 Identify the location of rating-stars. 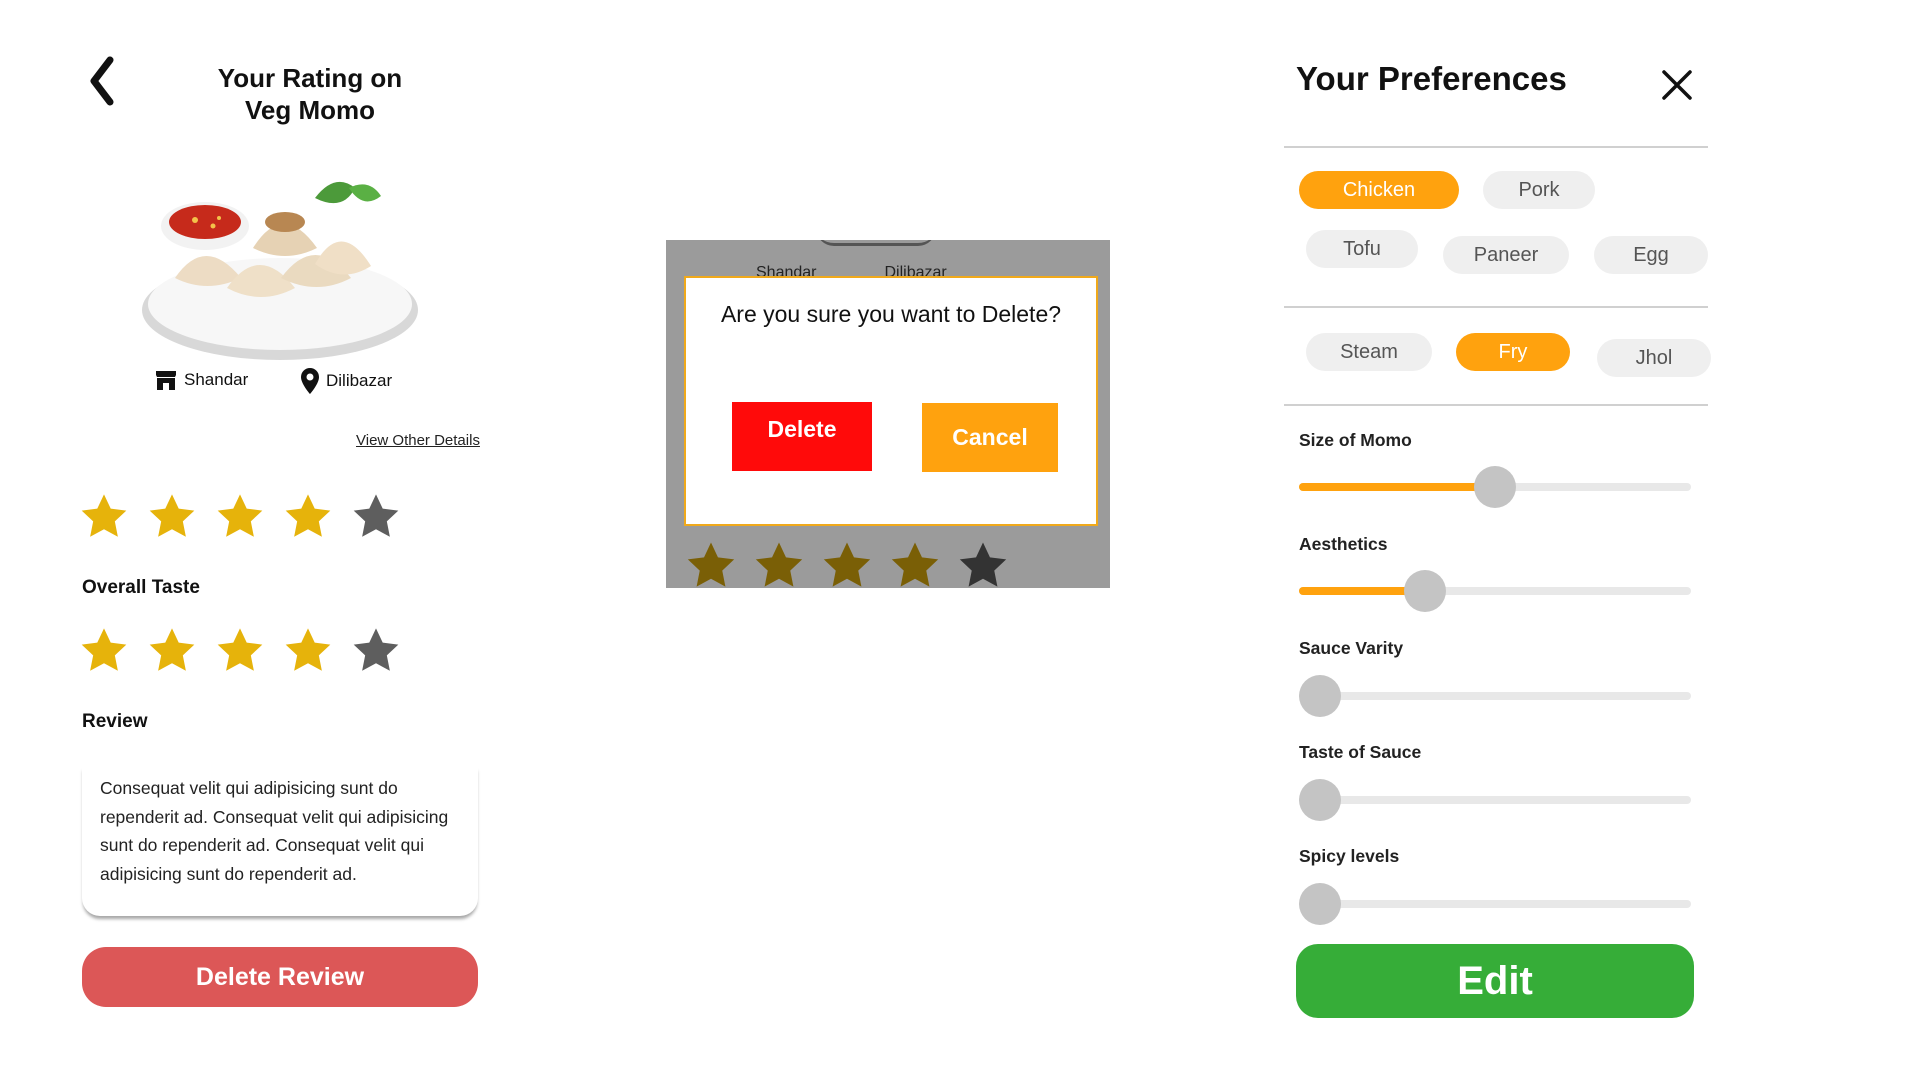
(243, 520).